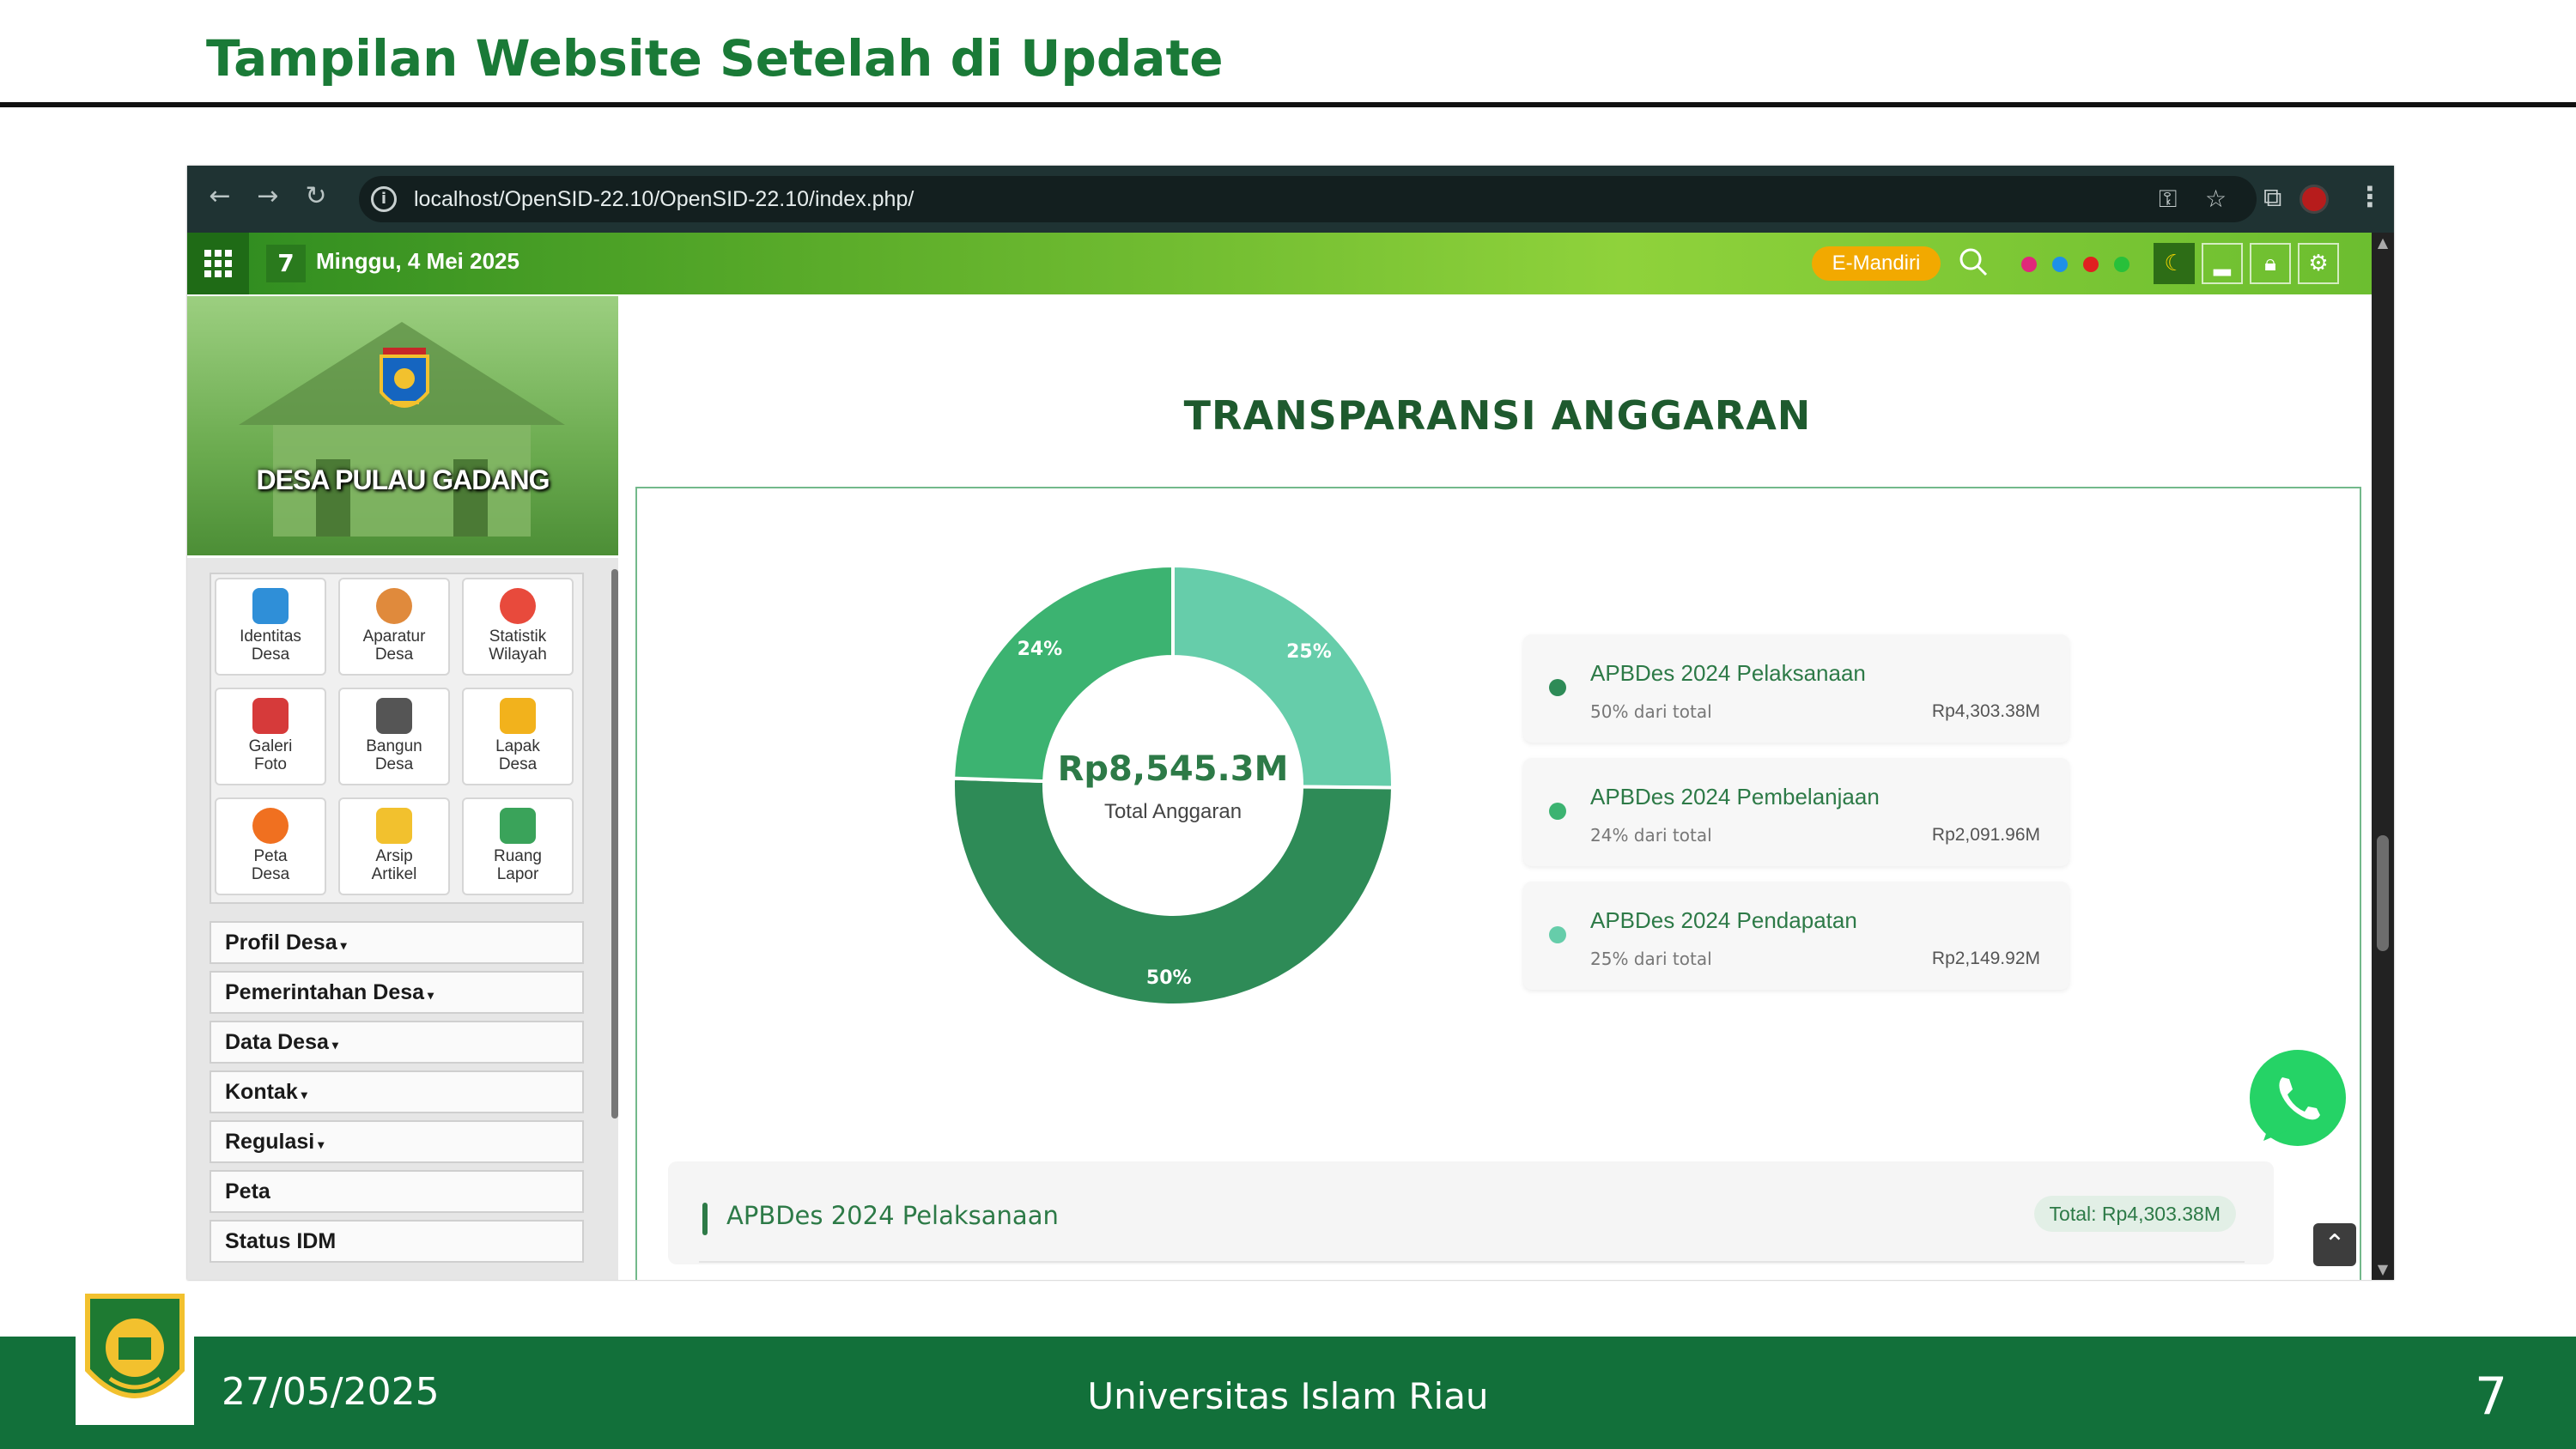  What do you see at coordinates (1723, 920) in the screenshot?
I see `legend-title: APBDes 2024 Pendapatan` at bounding box center [1723, 920].